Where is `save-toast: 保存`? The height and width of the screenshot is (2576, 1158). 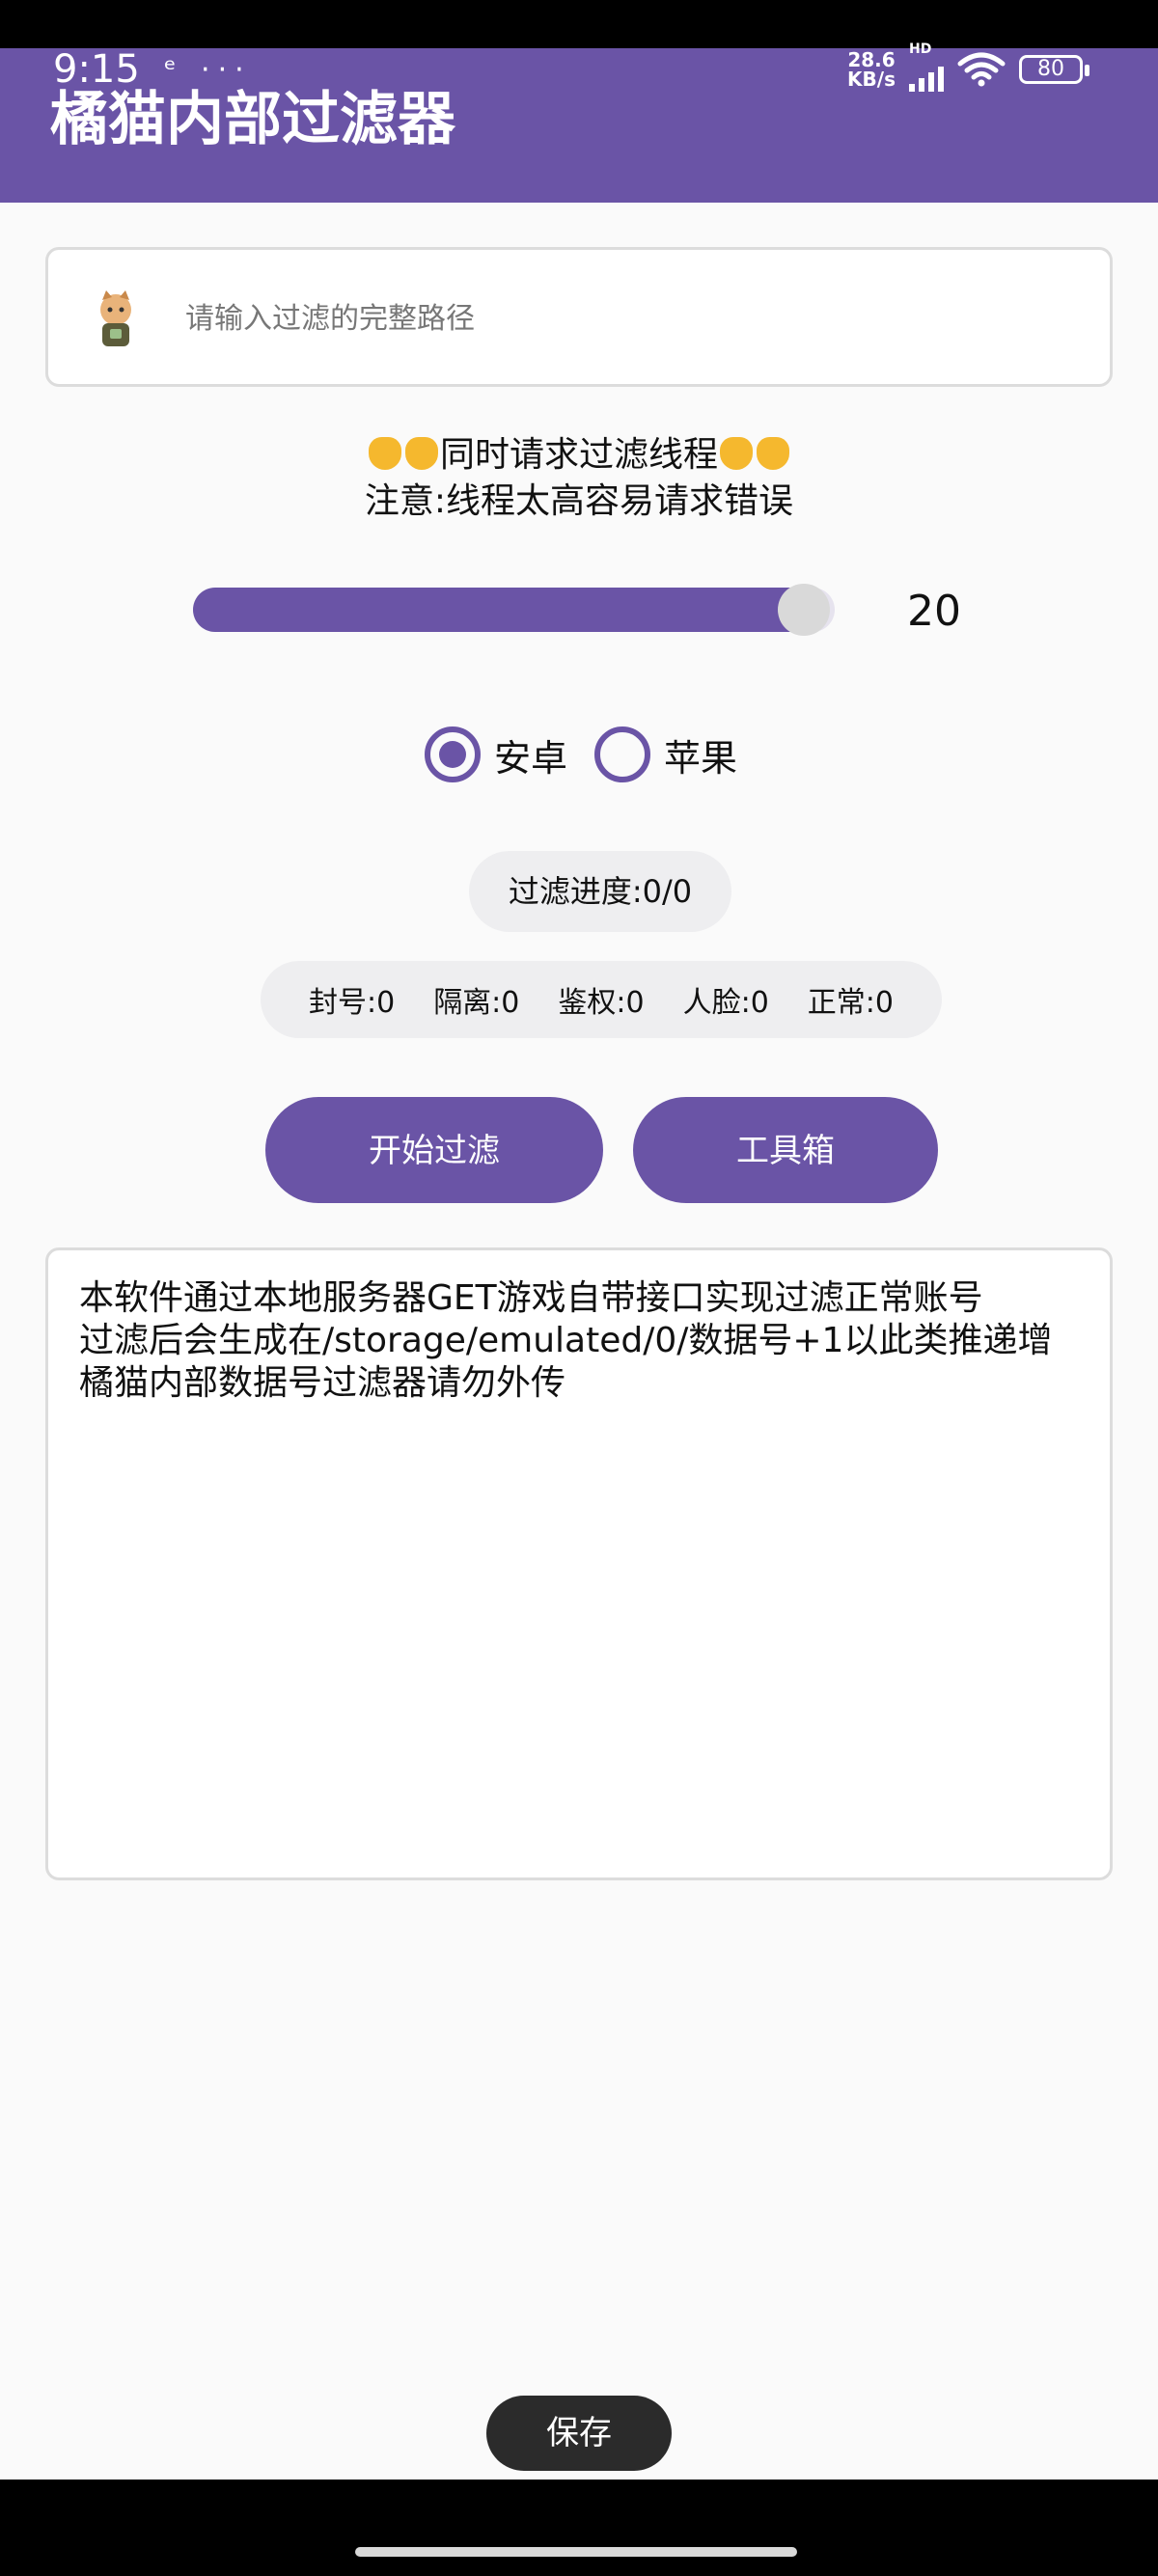 save-toast: 保存 is located at coordinates (579, 2433).